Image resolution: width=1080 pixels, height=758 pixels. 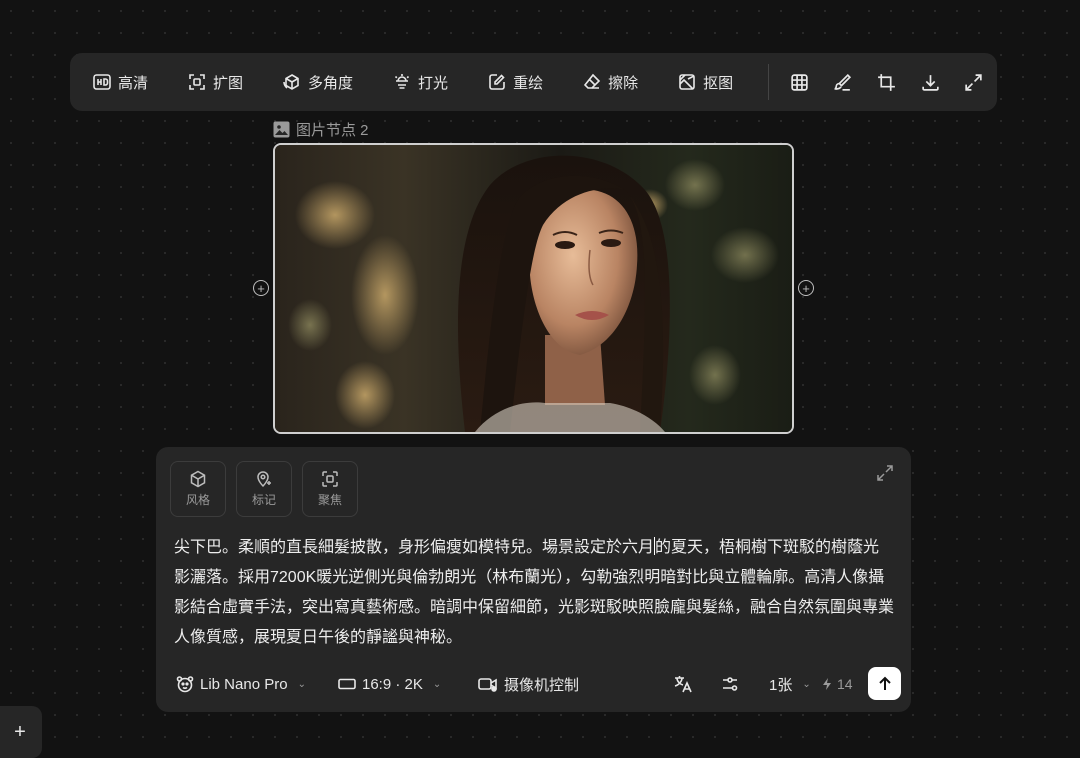 I want to click on marker-chip-label: 标记, so click(x=263, y=500).